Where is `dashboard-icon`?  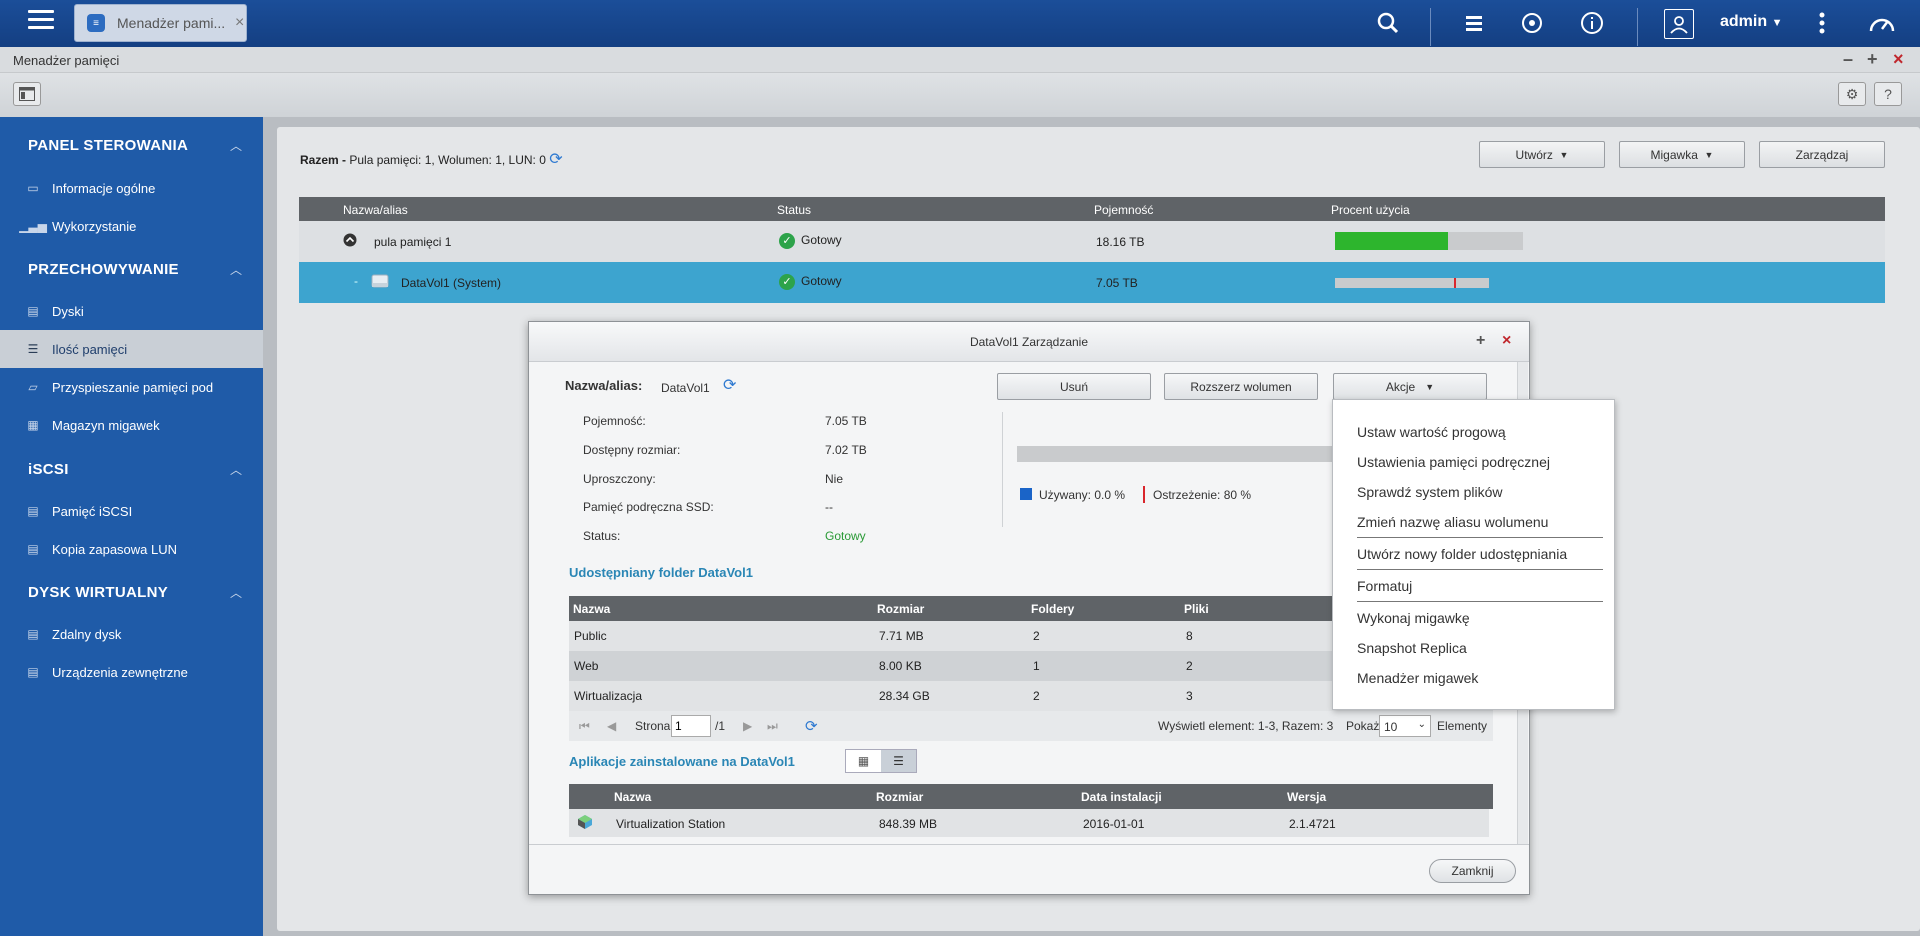
dashboard-icon is located at coordinates (1882, 23).